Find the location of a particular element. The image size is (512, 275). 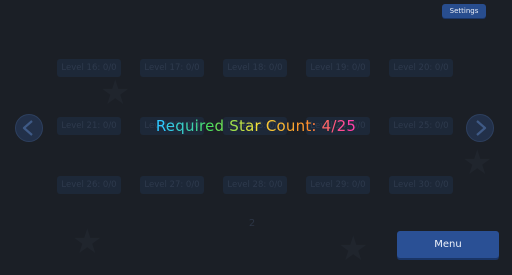

level-button: Level 26: 0/0 is located at coordinates (89, 185).